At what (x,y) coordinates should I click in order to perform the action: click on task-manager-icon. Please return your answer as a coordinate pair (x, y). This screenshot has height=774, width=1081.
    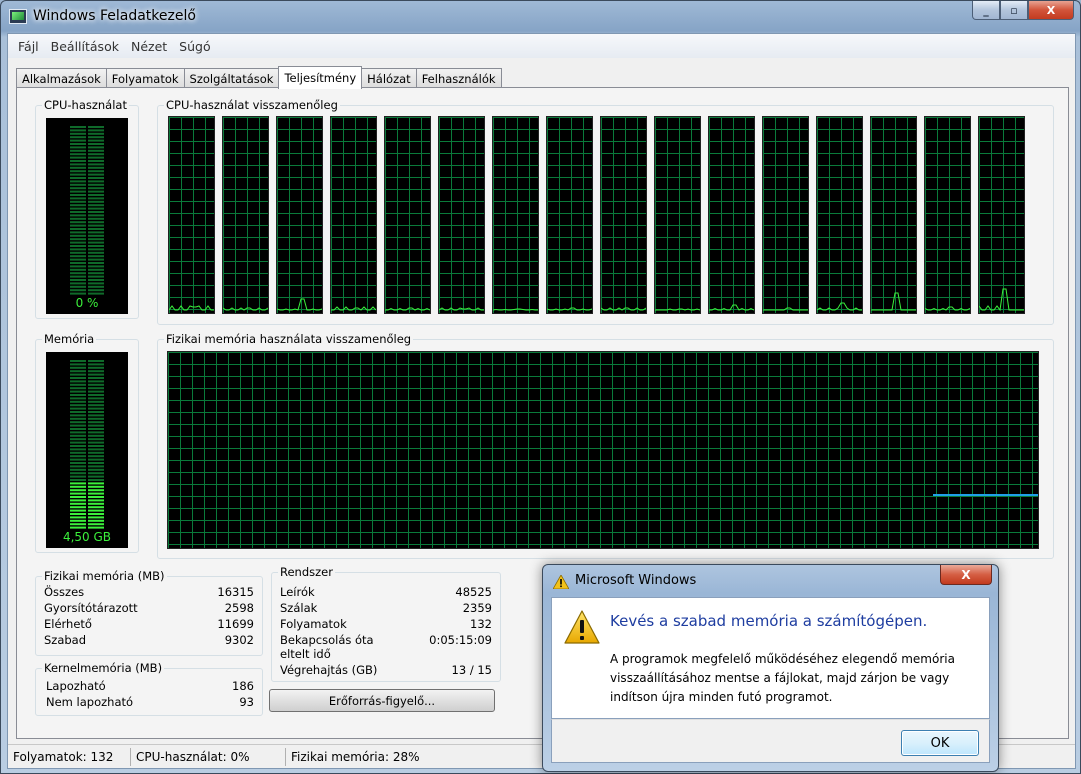
    Looking at the image, I should click on (18, 16).